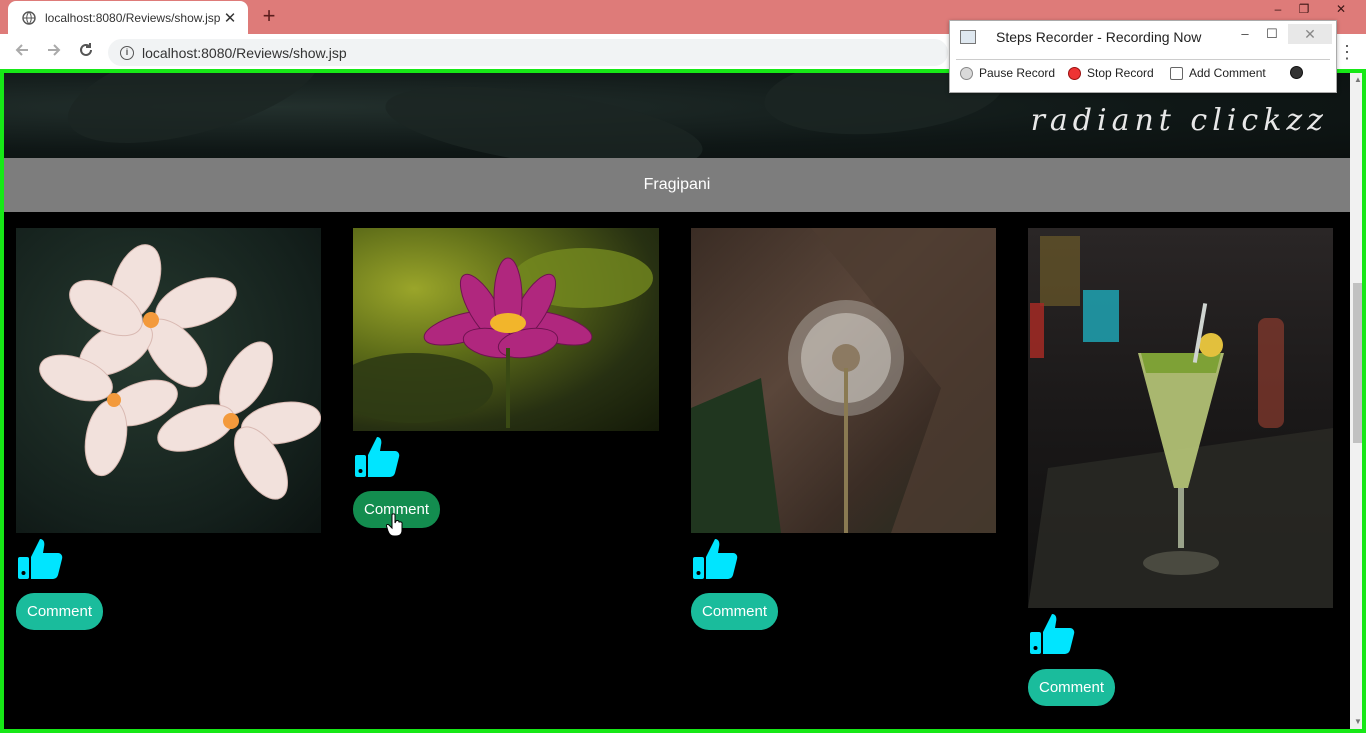 The image size is (1366, 733). I want to click on steps-recorder-title: Steps Recorder - Recording Now, so click(1099, 37).